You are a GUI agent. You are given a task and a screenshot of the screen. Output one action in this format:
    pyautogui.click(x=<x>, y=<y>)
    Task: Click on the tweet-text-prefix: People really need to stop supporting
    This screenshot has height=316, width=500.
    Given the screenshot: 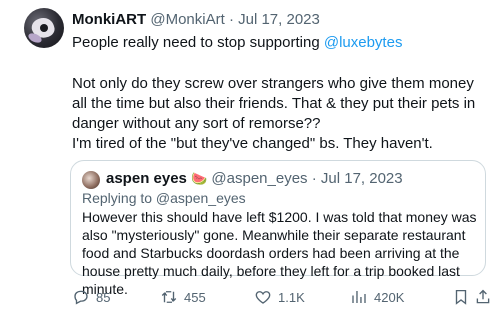 What is the action you would take?
    pyautogui.click(x=198, y=42)
    